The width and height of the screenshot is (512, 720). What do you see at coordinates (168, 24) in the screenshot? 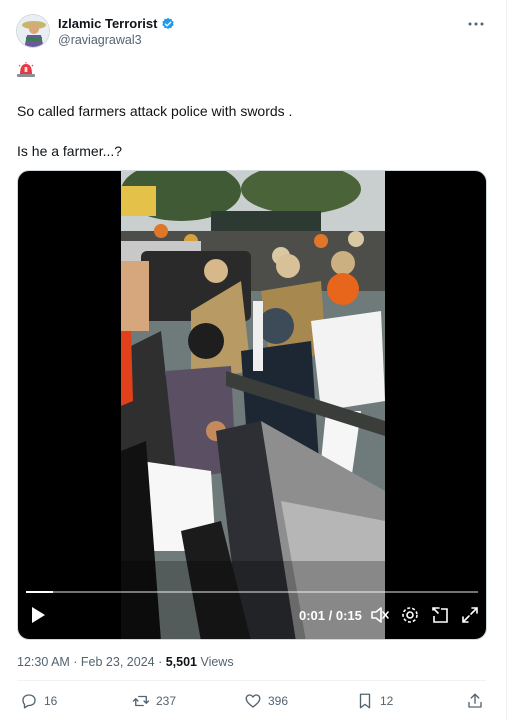
I see `verified-icon` at bounding box center [168, 24].